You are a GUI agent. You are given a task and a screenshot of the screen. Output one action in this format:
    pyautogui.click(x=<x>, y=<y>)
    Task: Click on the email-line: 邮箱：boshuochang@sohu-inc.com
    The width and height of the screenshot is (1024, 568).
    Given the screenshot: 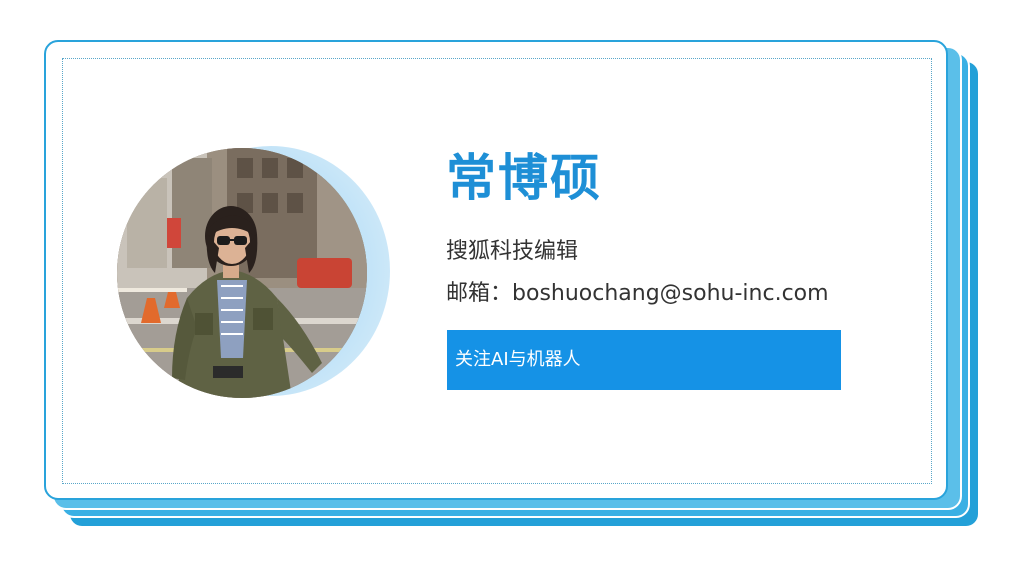 What is the action you would take?
    pyautogui.click(x=637, y=294)
    